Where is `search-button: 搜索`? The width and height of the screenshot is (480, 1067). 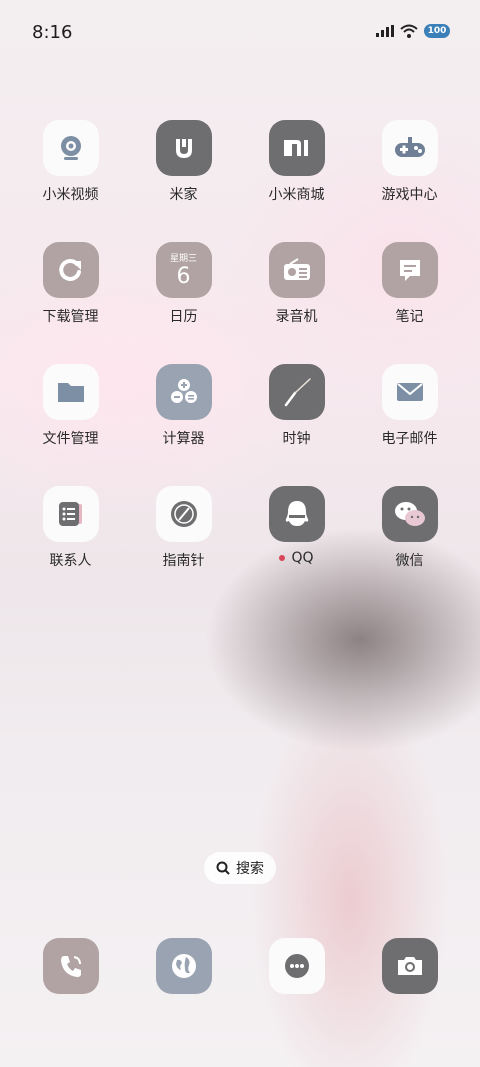 search-button: 搜索 is located at coordinates (240, 868).